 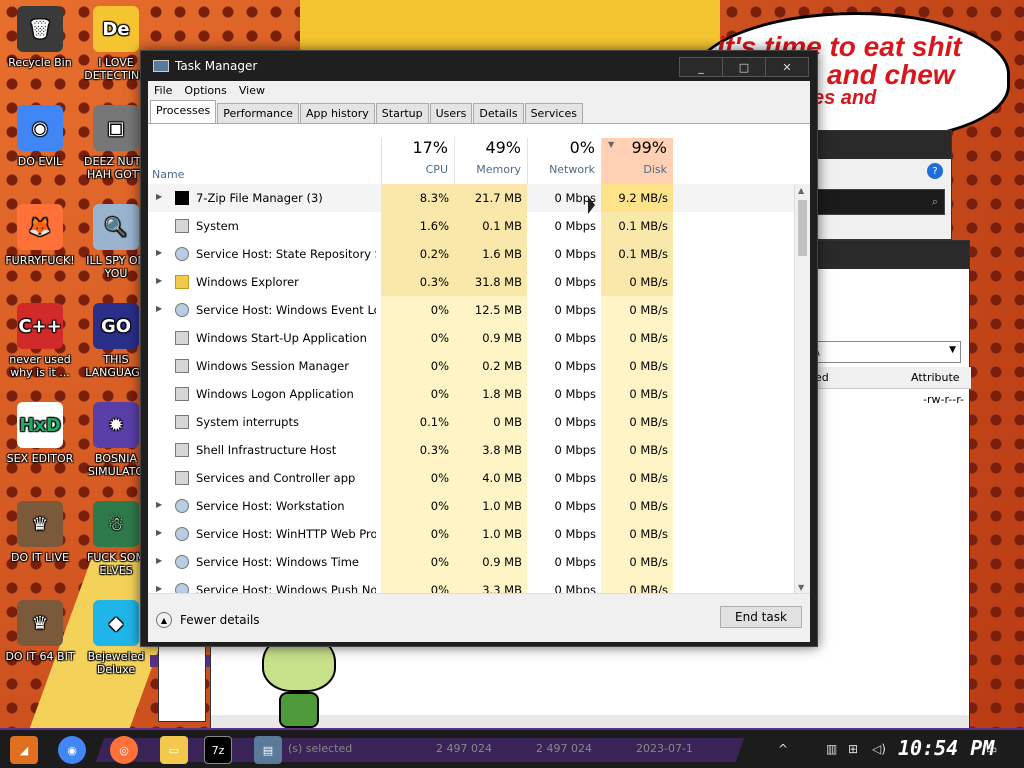 What do you see at coordinates (268, 750) in the screenshot?
I see `task-manager-taskbar-button: ▤` at bounding box center [268, 750].